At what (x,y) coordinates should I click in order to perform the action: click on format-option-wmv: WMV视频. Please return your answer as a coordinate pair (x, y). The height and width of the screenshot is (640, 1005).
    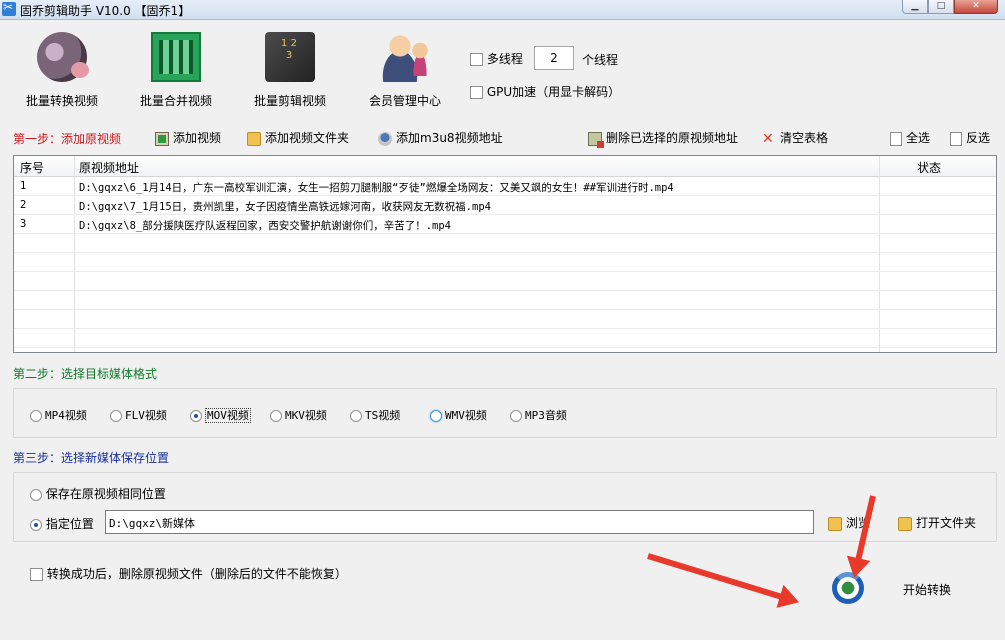
    Looking at the image, I should click on (458, 415).